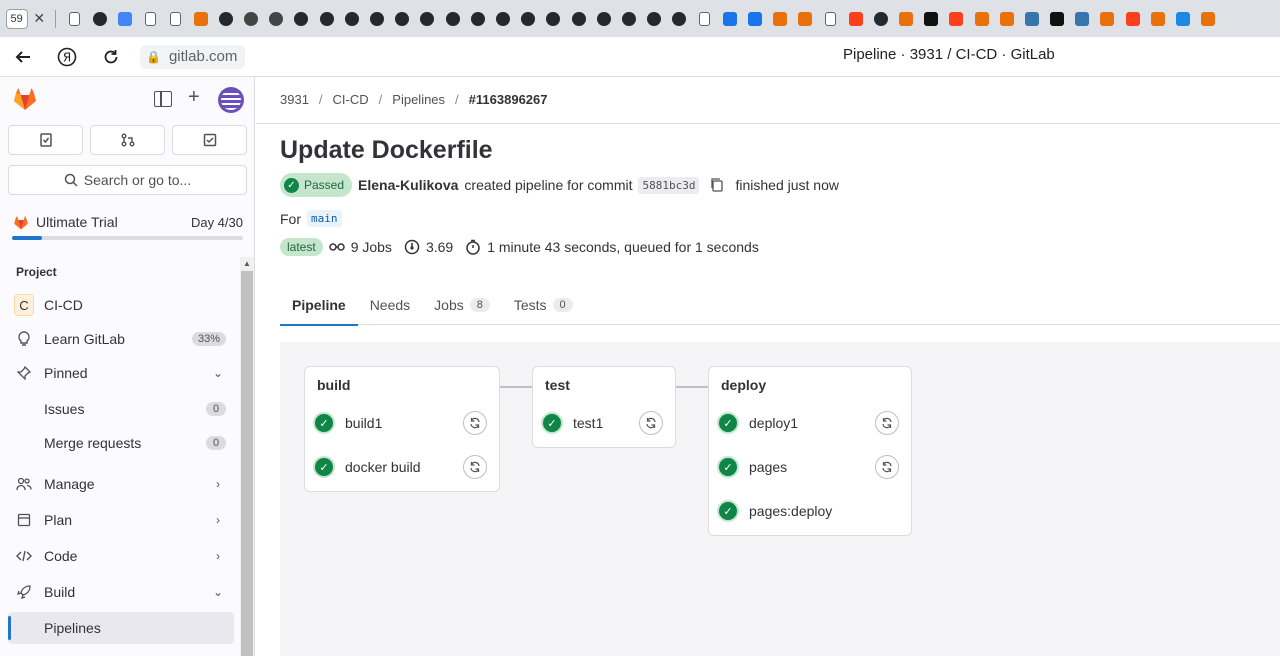 The image size is (1280, 656). I want to click on job-deploy1: ✓ deploy1, so click(811, 423).